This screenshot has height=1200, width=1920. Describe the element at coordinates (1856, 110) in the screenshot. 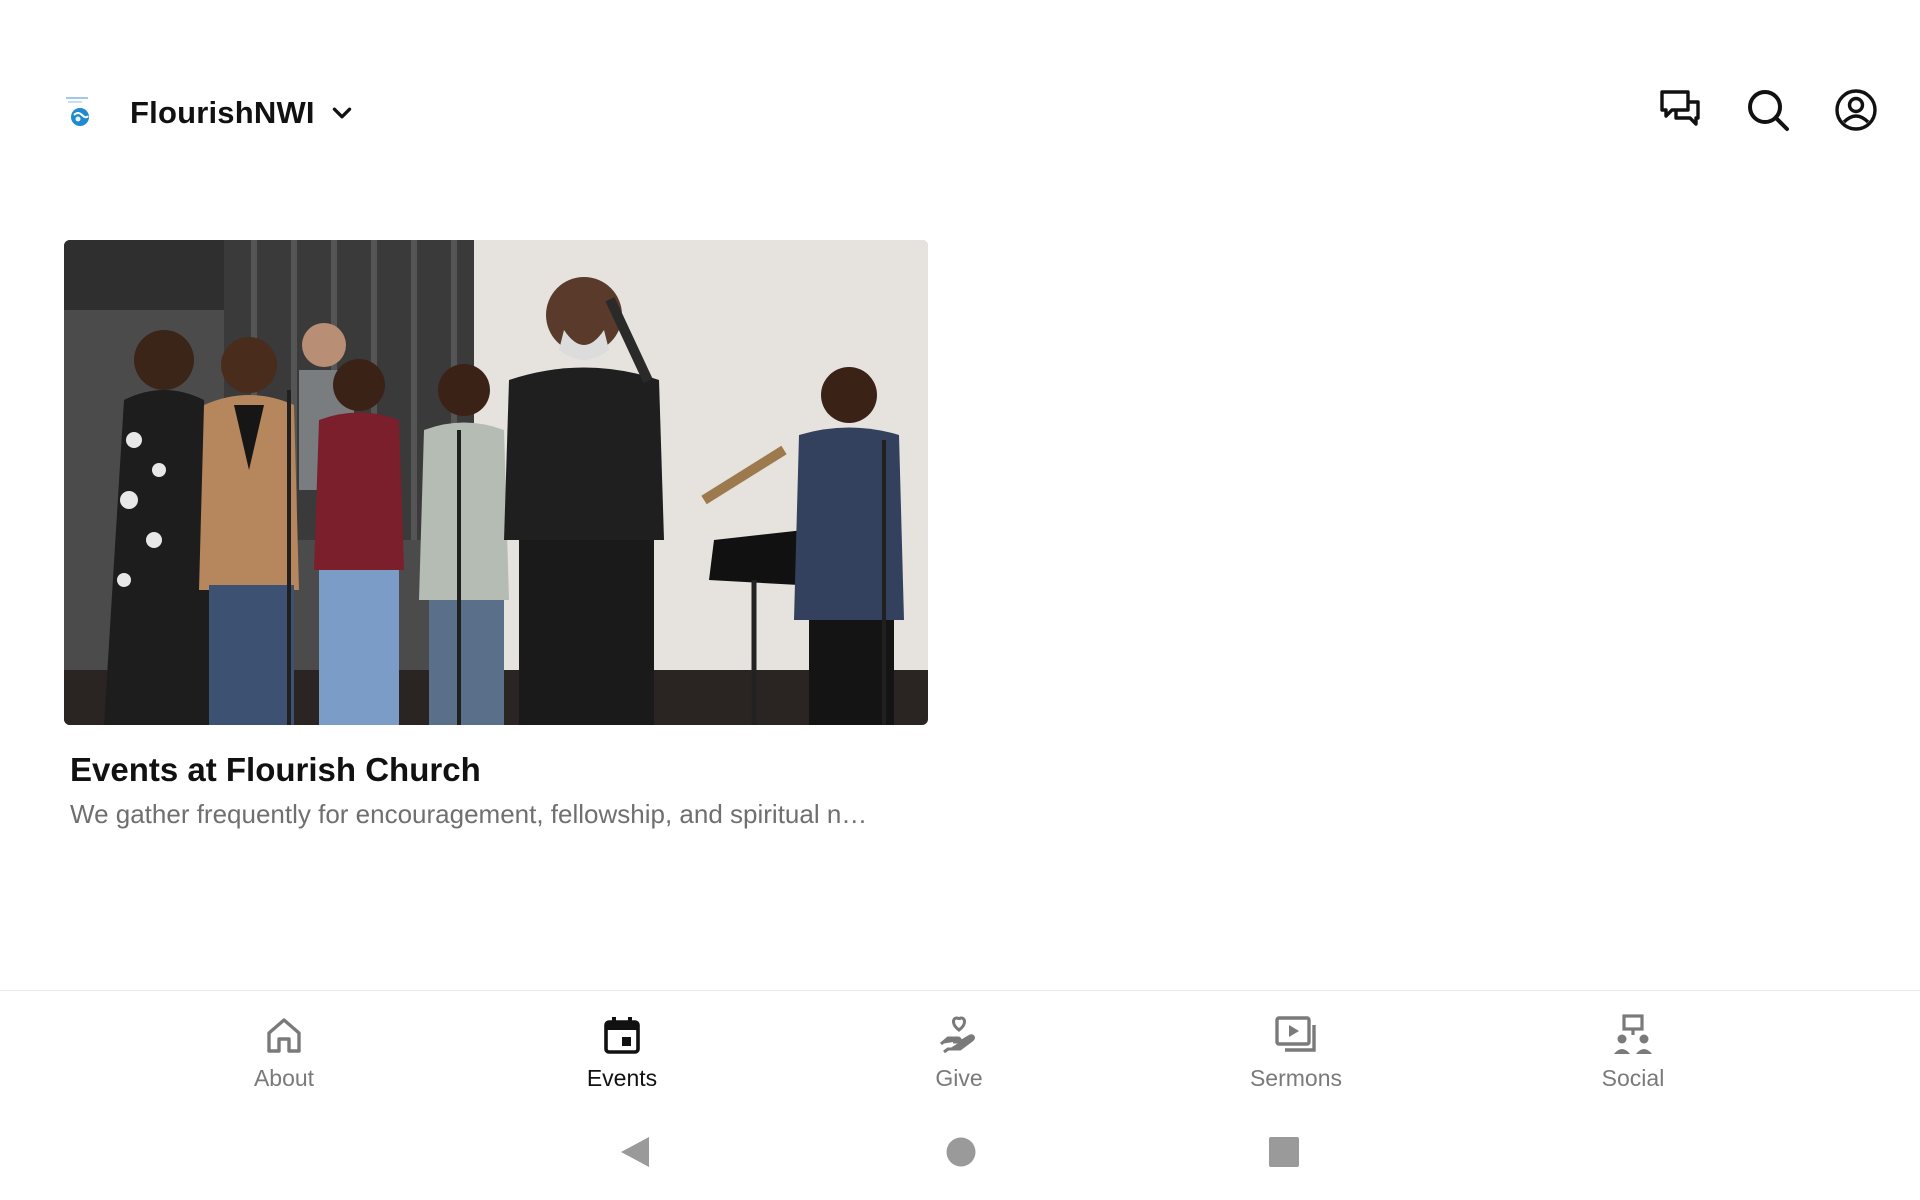

I see `account-icon` at that location.